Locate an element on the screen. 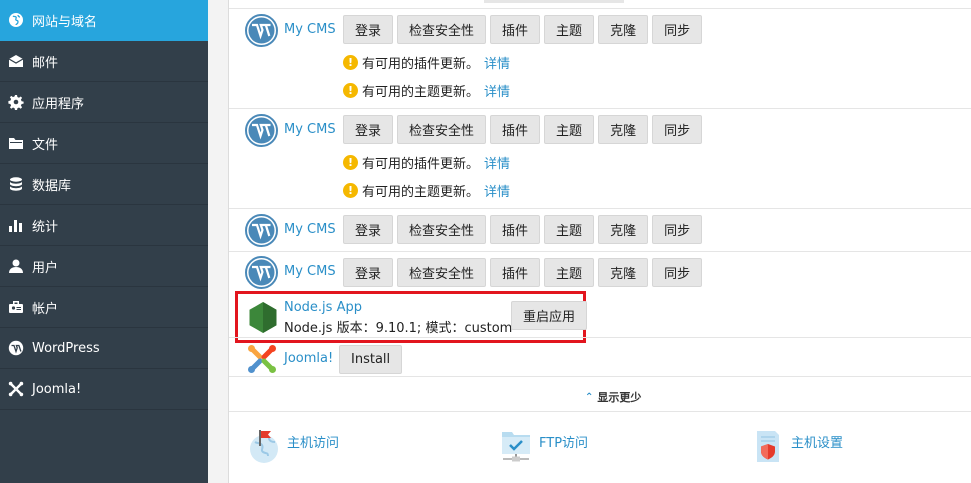 The image size is (971, 483). sidebar-item-label: Joomla! is located at coordinates (57, 389).